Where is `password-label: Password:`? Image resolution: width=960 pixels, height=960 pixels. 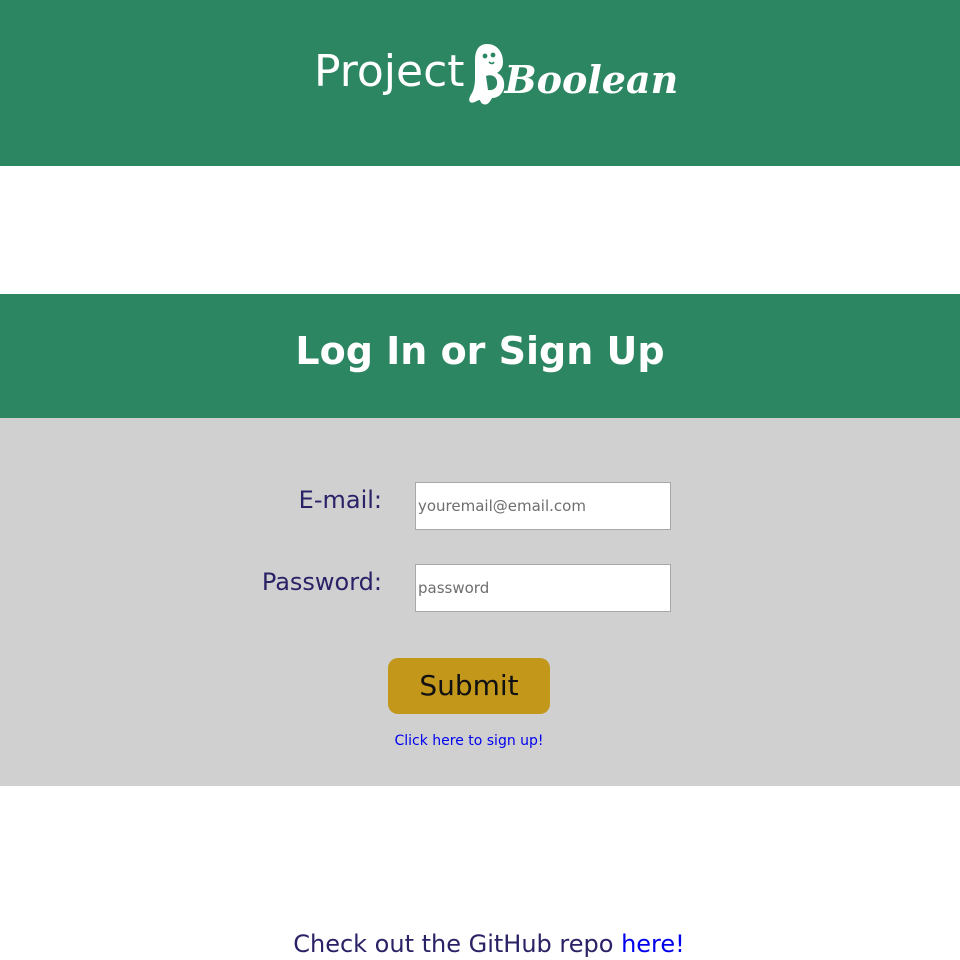 password-label: Password: is located at coordinates (321, 582).